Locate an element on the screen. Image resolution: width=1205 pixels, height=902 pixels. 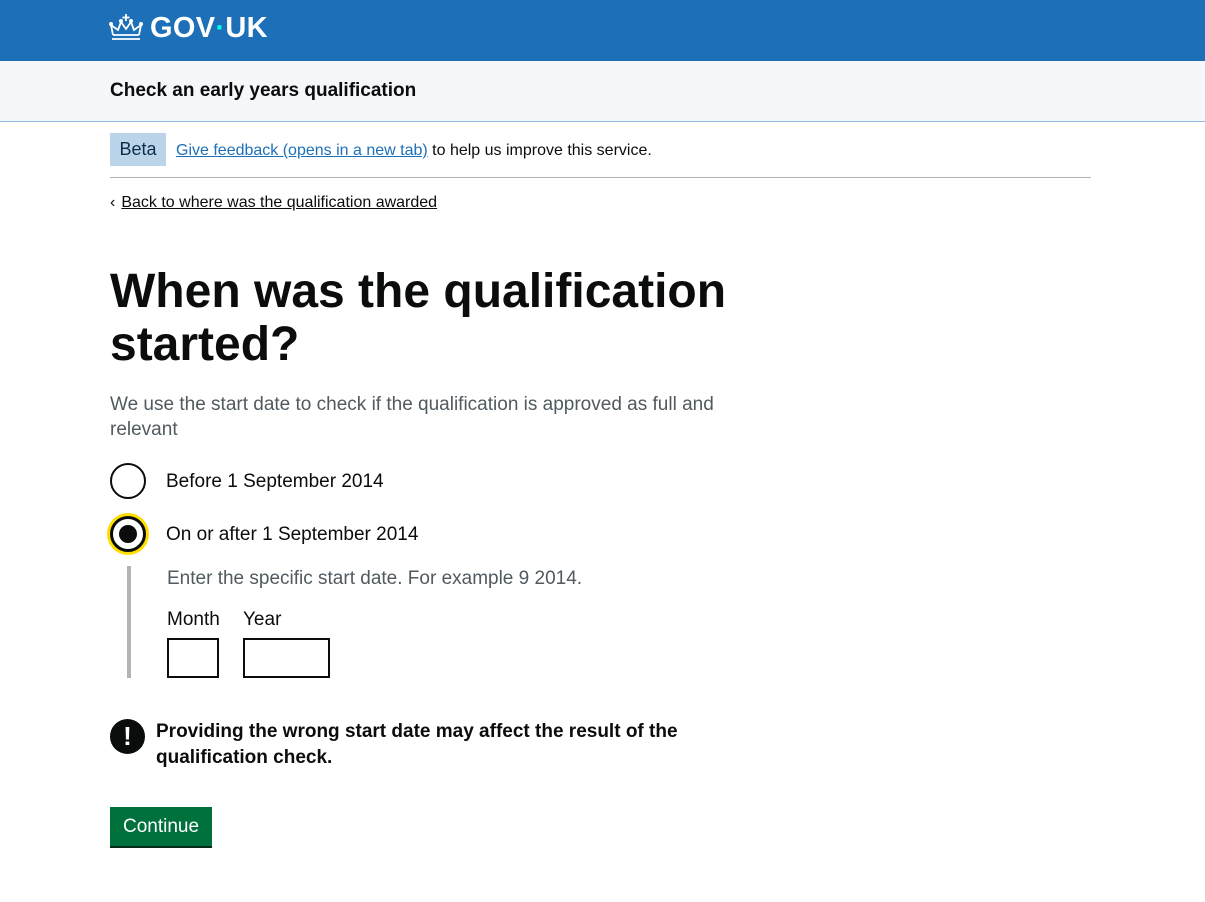
radio-button is located at coordinates (128, 481).